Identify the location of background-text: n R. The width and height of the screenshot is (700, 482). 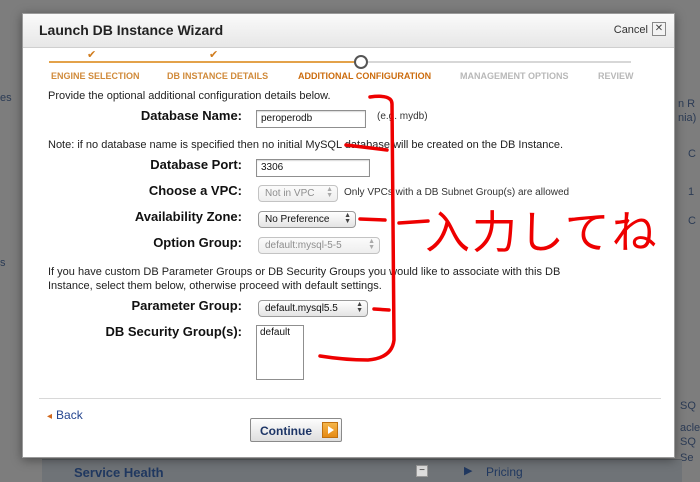
(687, 104).